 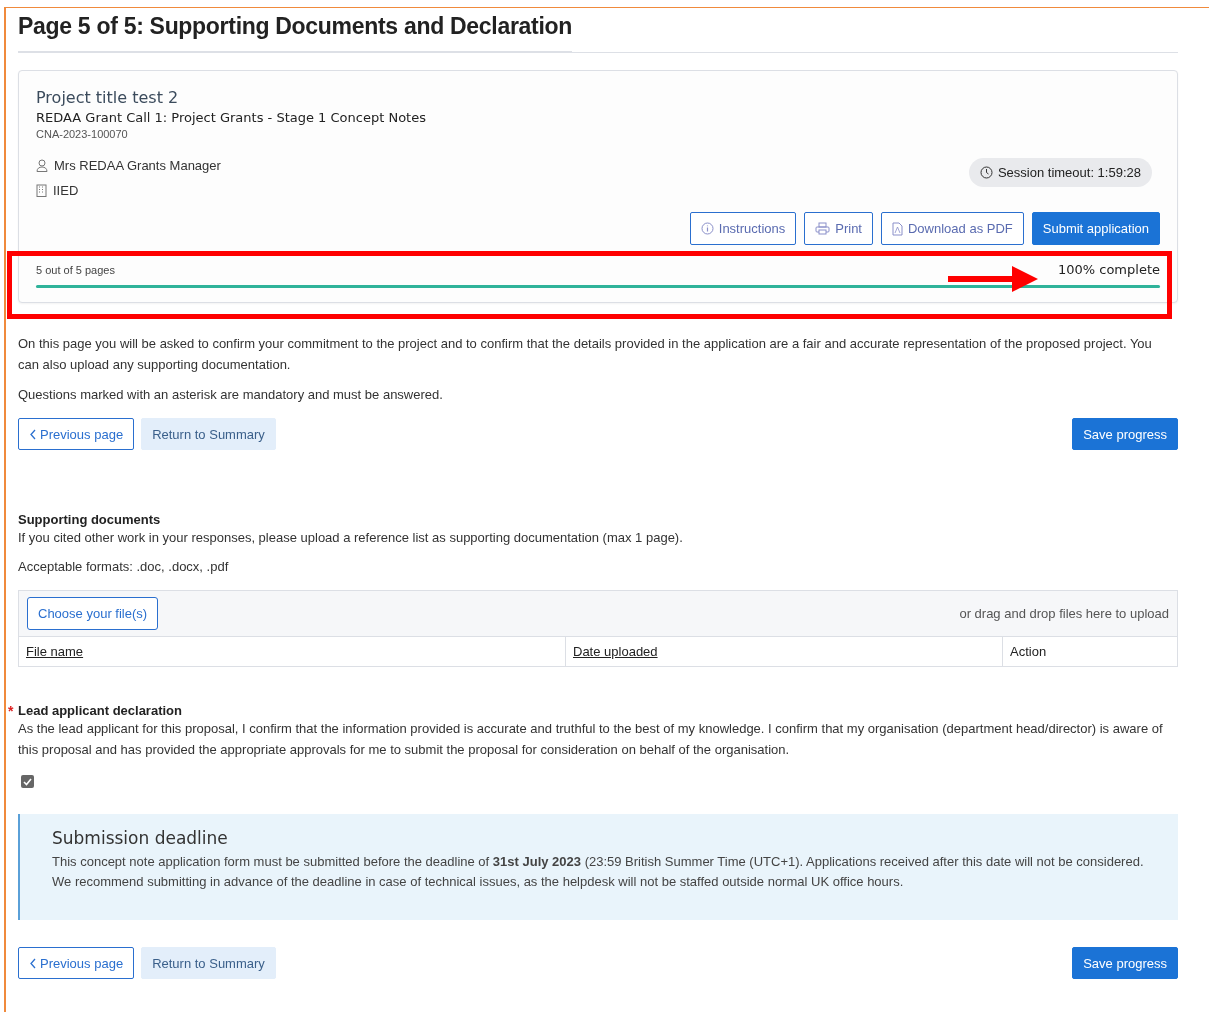 I want to click on clock-icon, so click(x=986, y=172).